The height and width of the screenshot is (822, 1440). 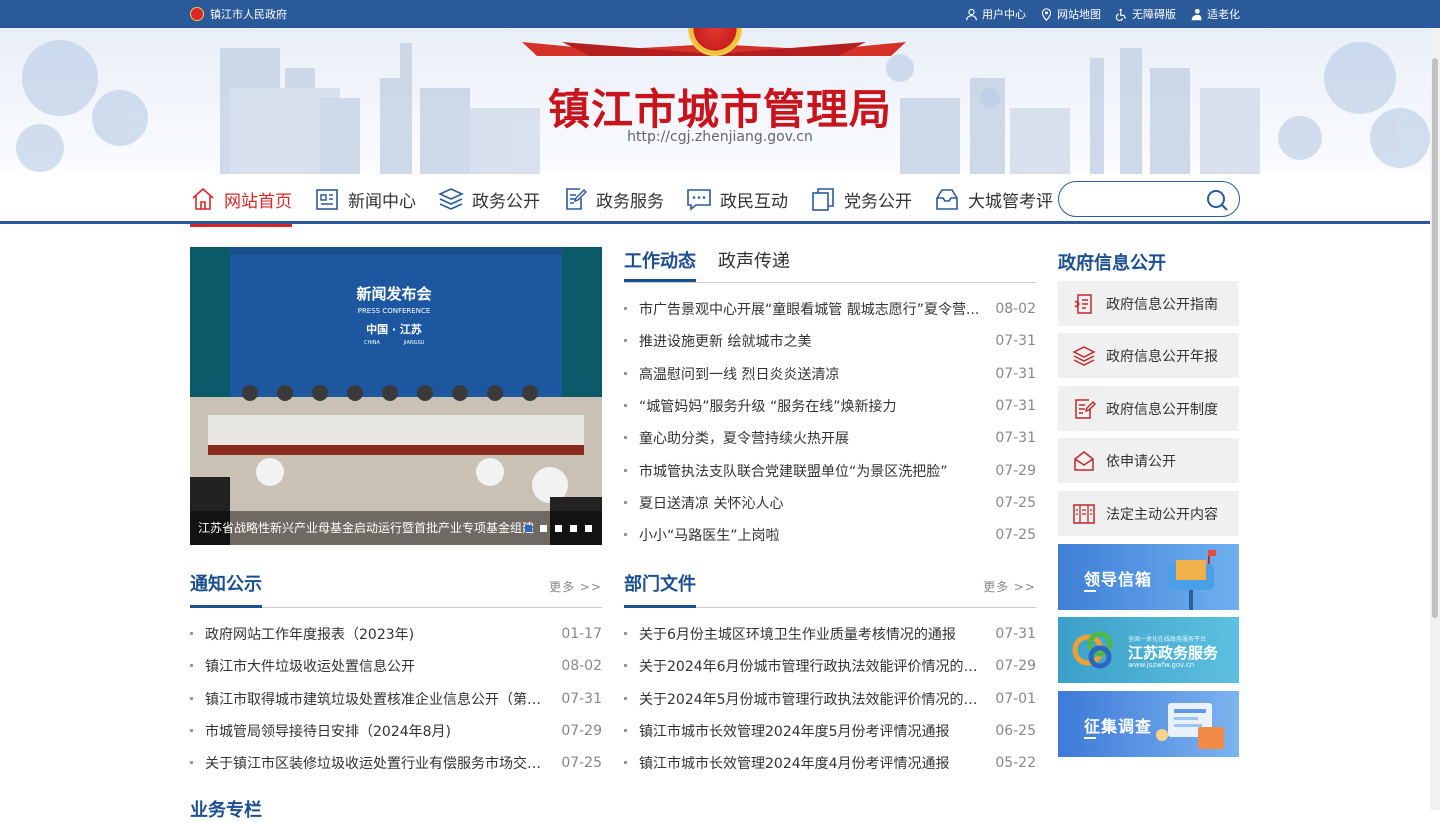 I want to click on accessibility-icon, so click(x=1121, y=14).